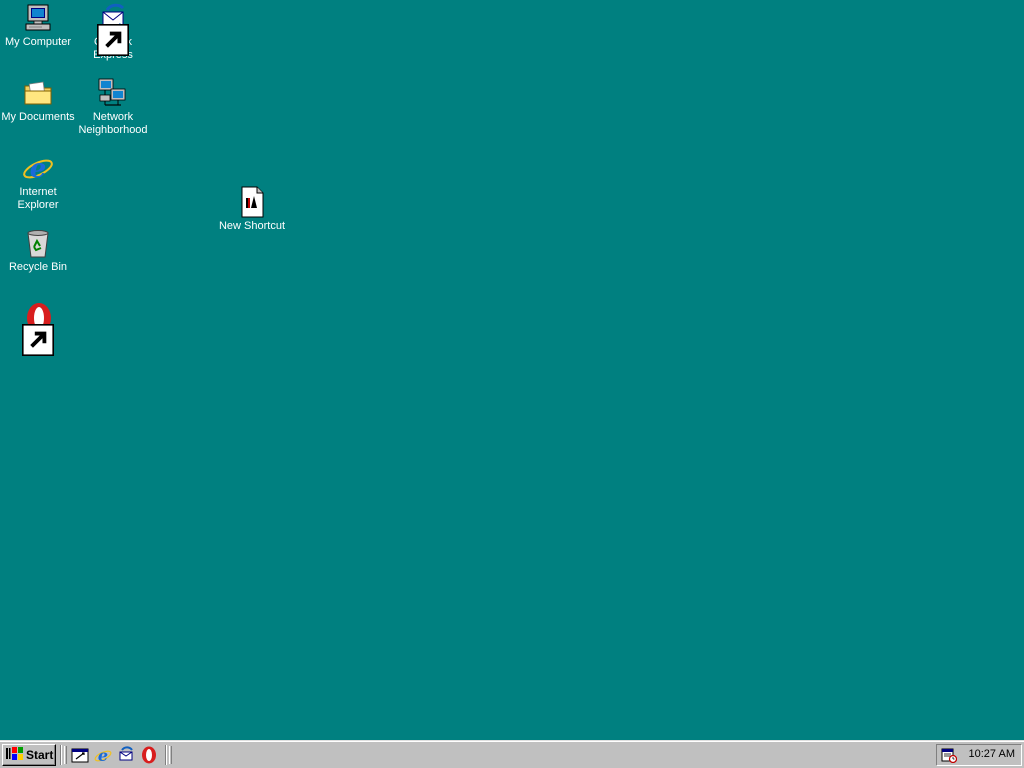  I want to click on network-neighborhood-desktop-icon: Network Neighborhood, so click(113, 107).